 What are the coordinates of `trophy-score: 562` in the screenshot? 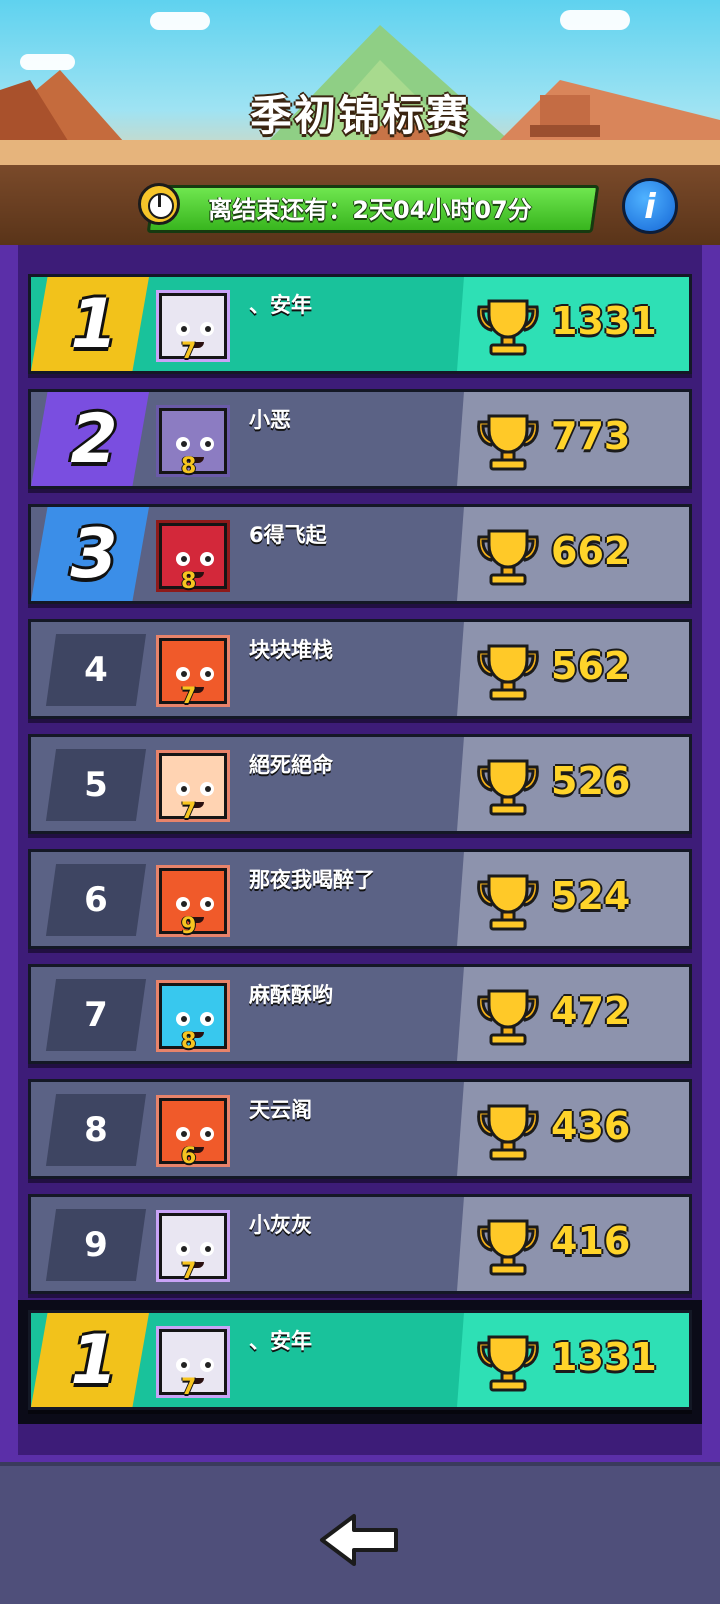 It's located at (591, 666).